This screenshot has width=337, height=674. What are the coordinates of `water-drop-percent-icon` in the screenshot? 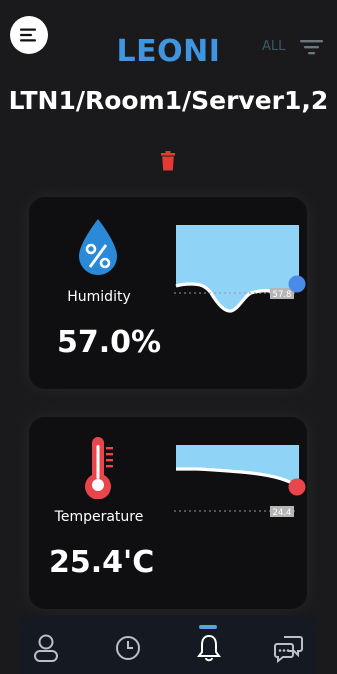 It's located at (98, 247).